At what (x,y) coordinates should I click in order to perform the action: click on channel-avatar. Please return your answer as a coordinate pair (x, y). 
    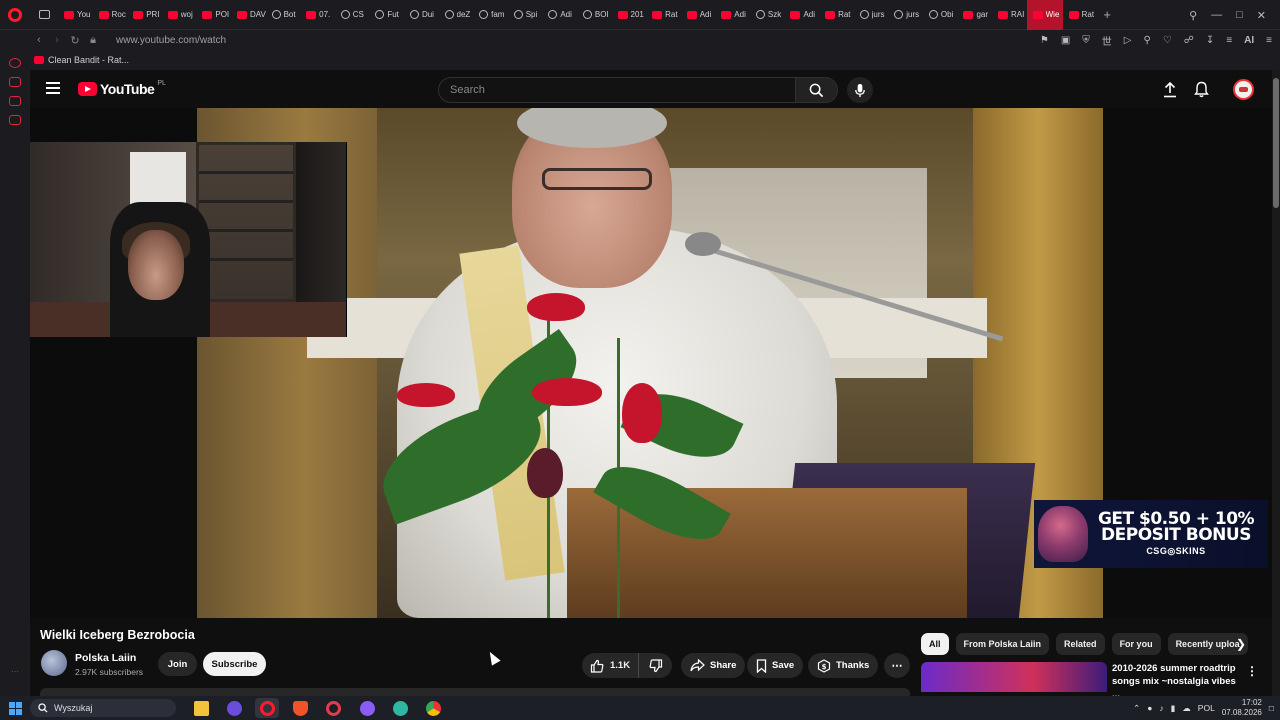
    Looking at the image, I should click on (54, 663).